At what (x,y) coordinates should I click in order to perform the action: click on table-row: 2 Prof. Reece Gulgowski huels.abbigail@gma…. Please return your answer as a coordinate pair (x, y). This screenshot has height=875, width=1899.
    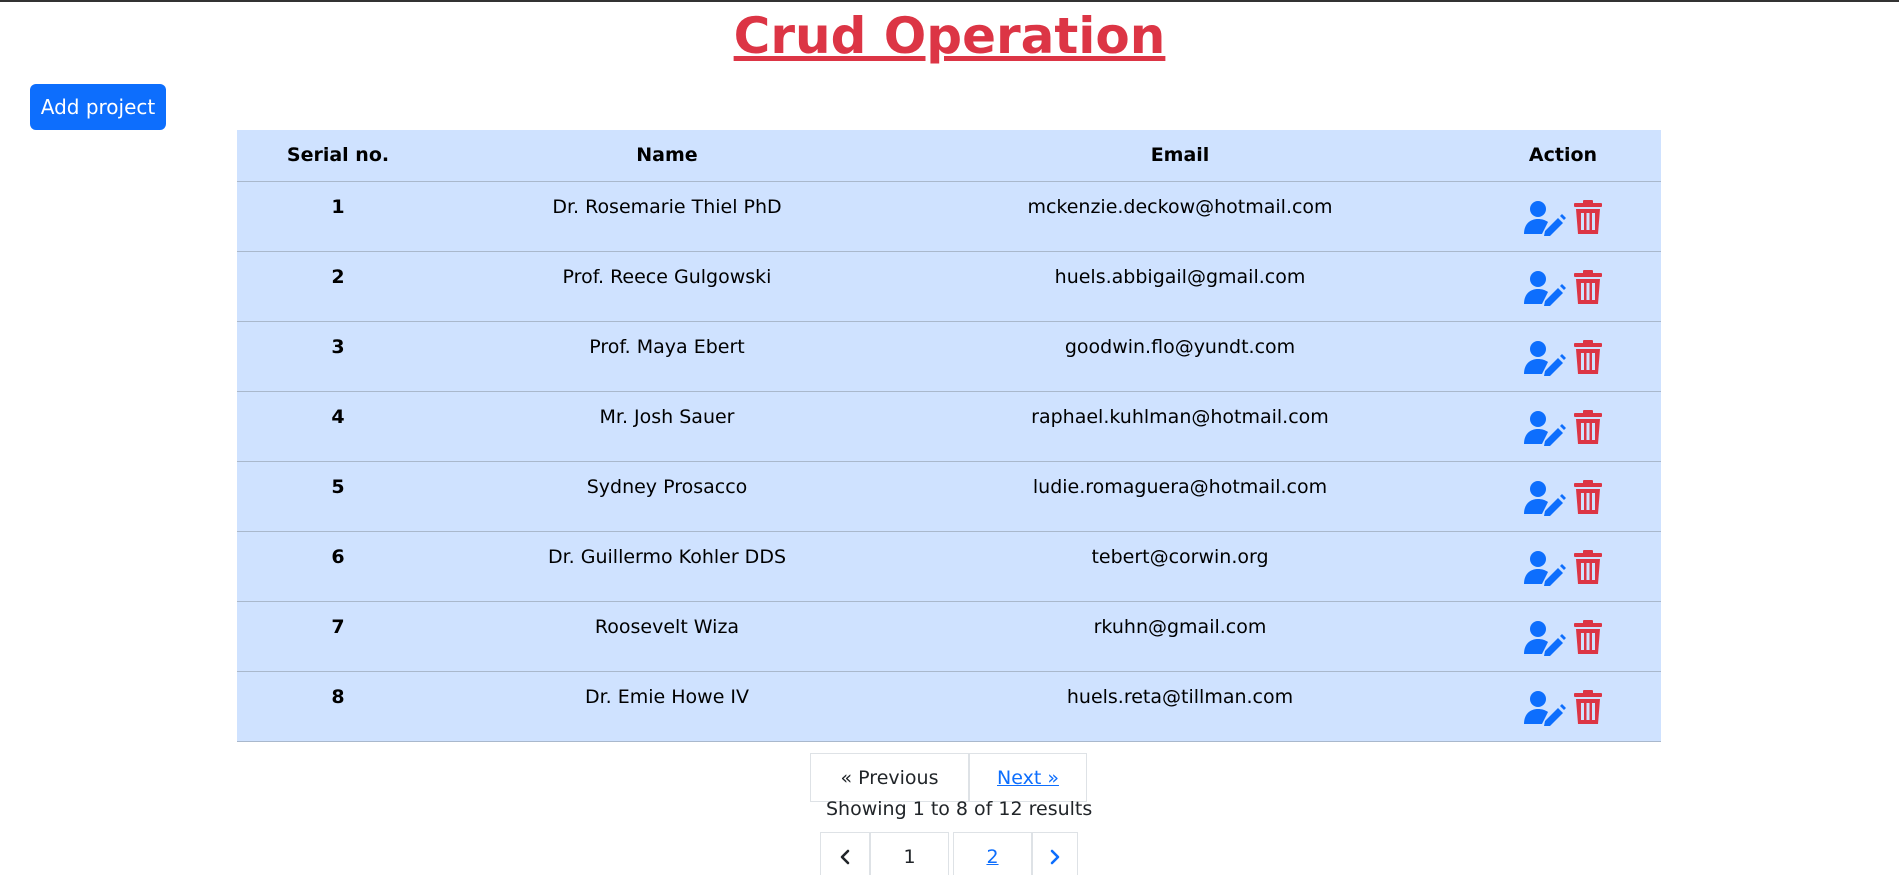
    Looking at the image, I should click on (949, 286).